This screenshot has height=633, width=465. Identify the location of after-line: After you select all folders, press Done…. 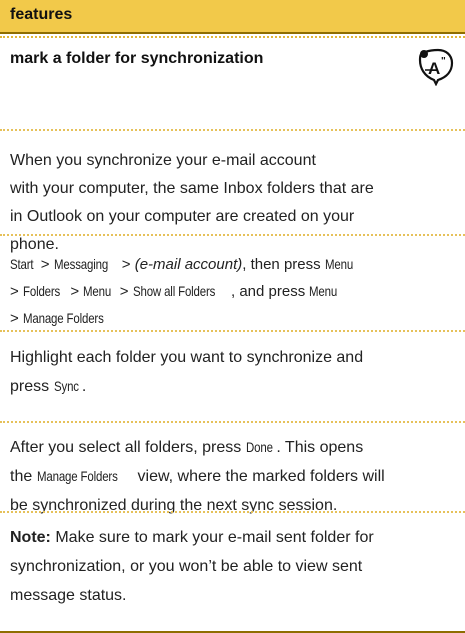
(234, 447).